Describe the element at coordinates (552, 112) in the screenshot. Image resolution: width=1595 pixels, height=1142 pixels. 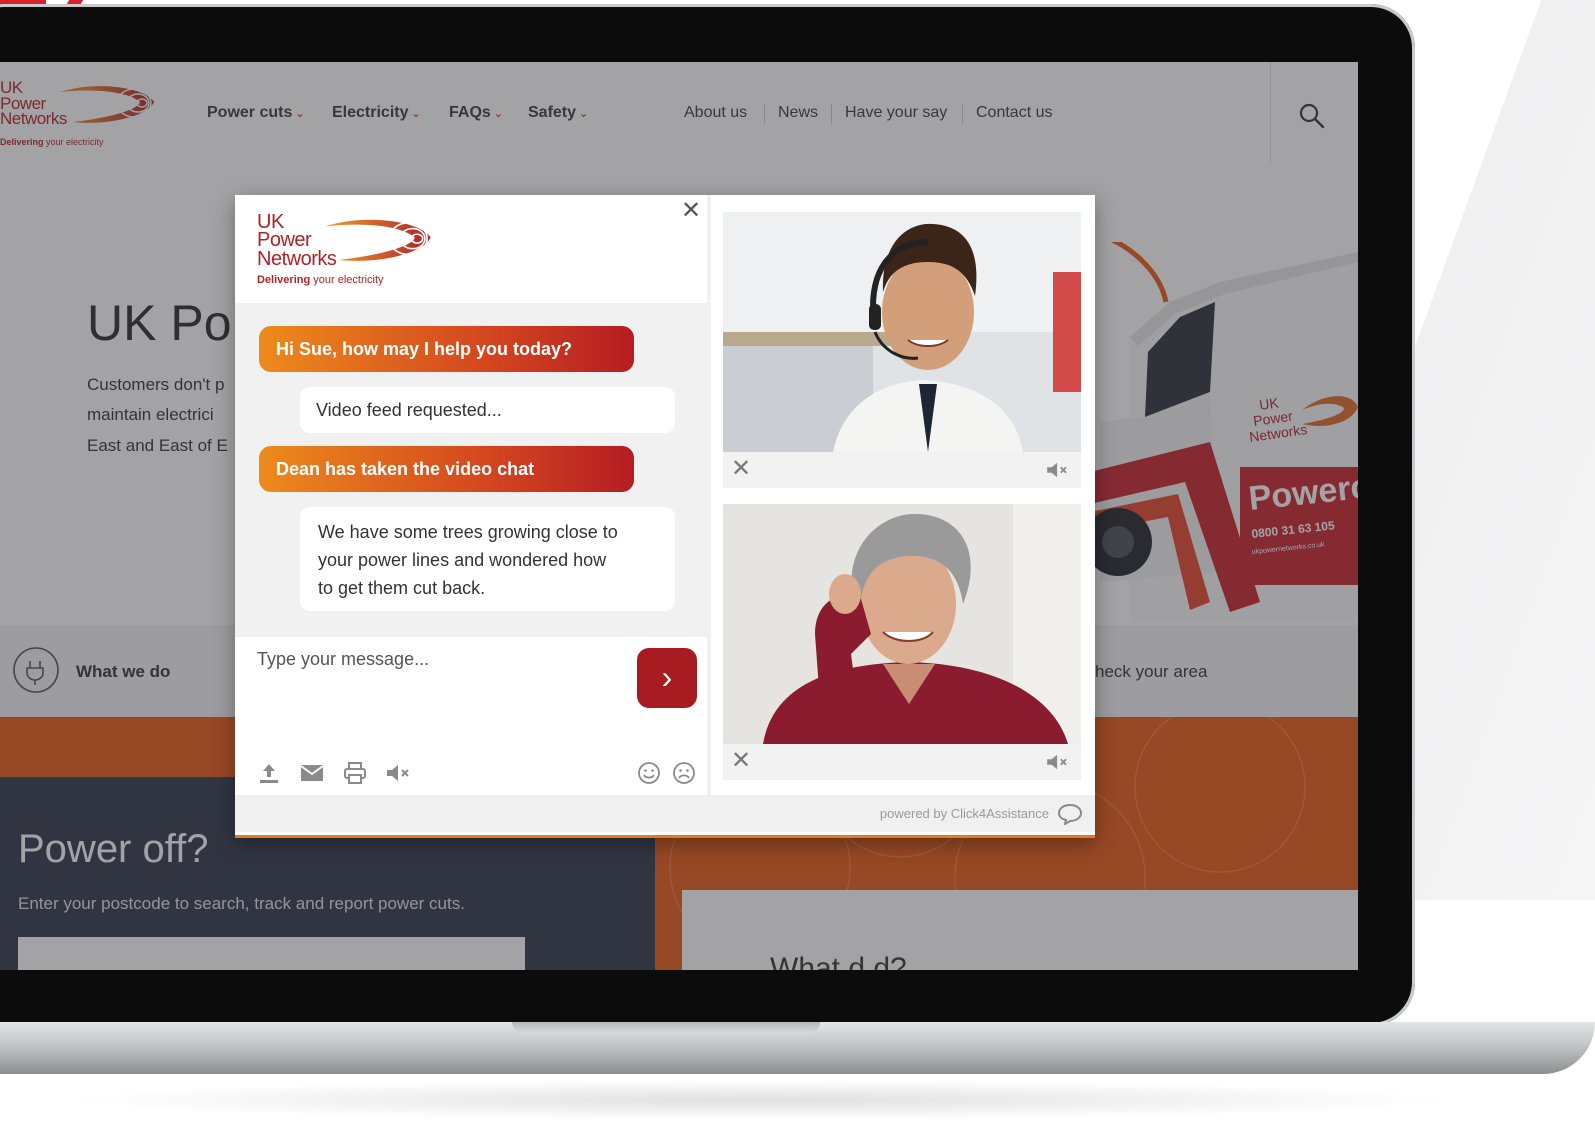
I see `nav-label: Safety` at that location.